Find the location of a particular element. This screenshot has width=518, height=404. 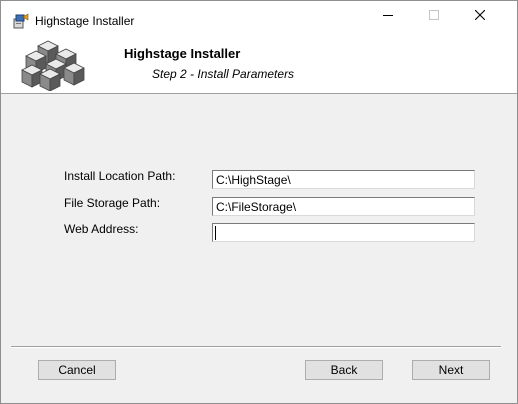

minimize-button is located at coordinates (388, 16).